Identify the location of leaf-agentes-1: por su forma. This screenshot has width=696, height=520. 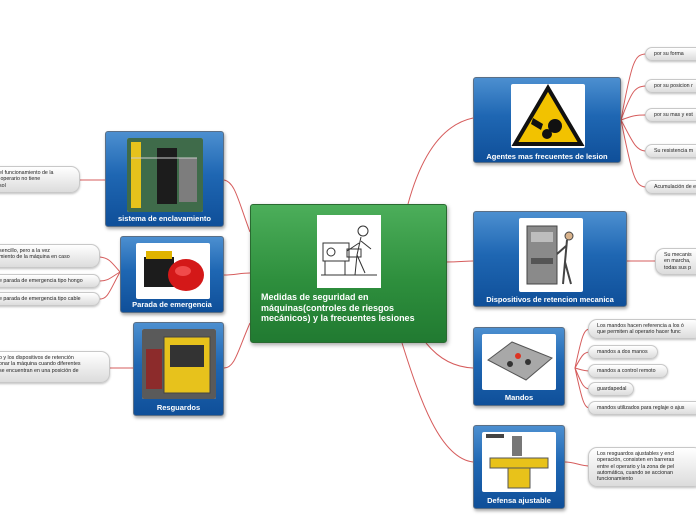
(670, 54).